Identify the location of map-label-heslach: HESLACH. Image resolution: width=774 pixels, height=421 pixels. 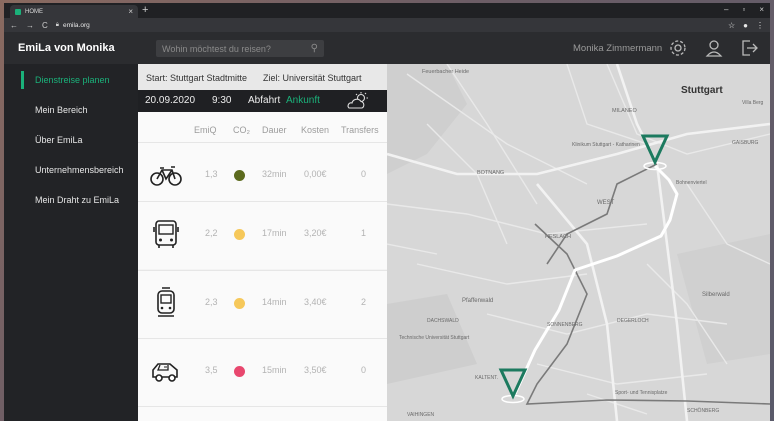
(558, 237).